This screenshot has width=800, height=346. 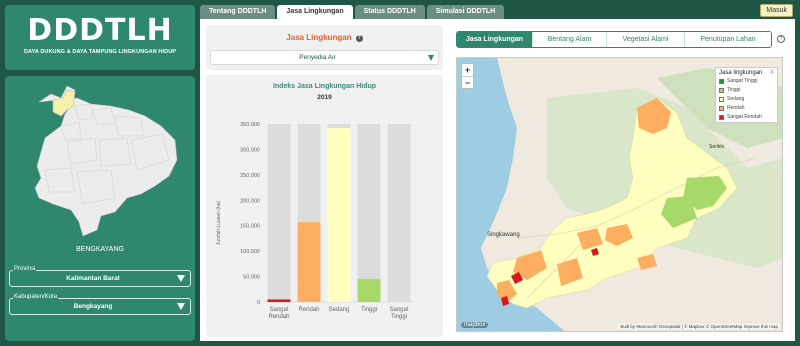 I want to click on service-title: Jasa Lingkungan, so click(x=319, y=37).